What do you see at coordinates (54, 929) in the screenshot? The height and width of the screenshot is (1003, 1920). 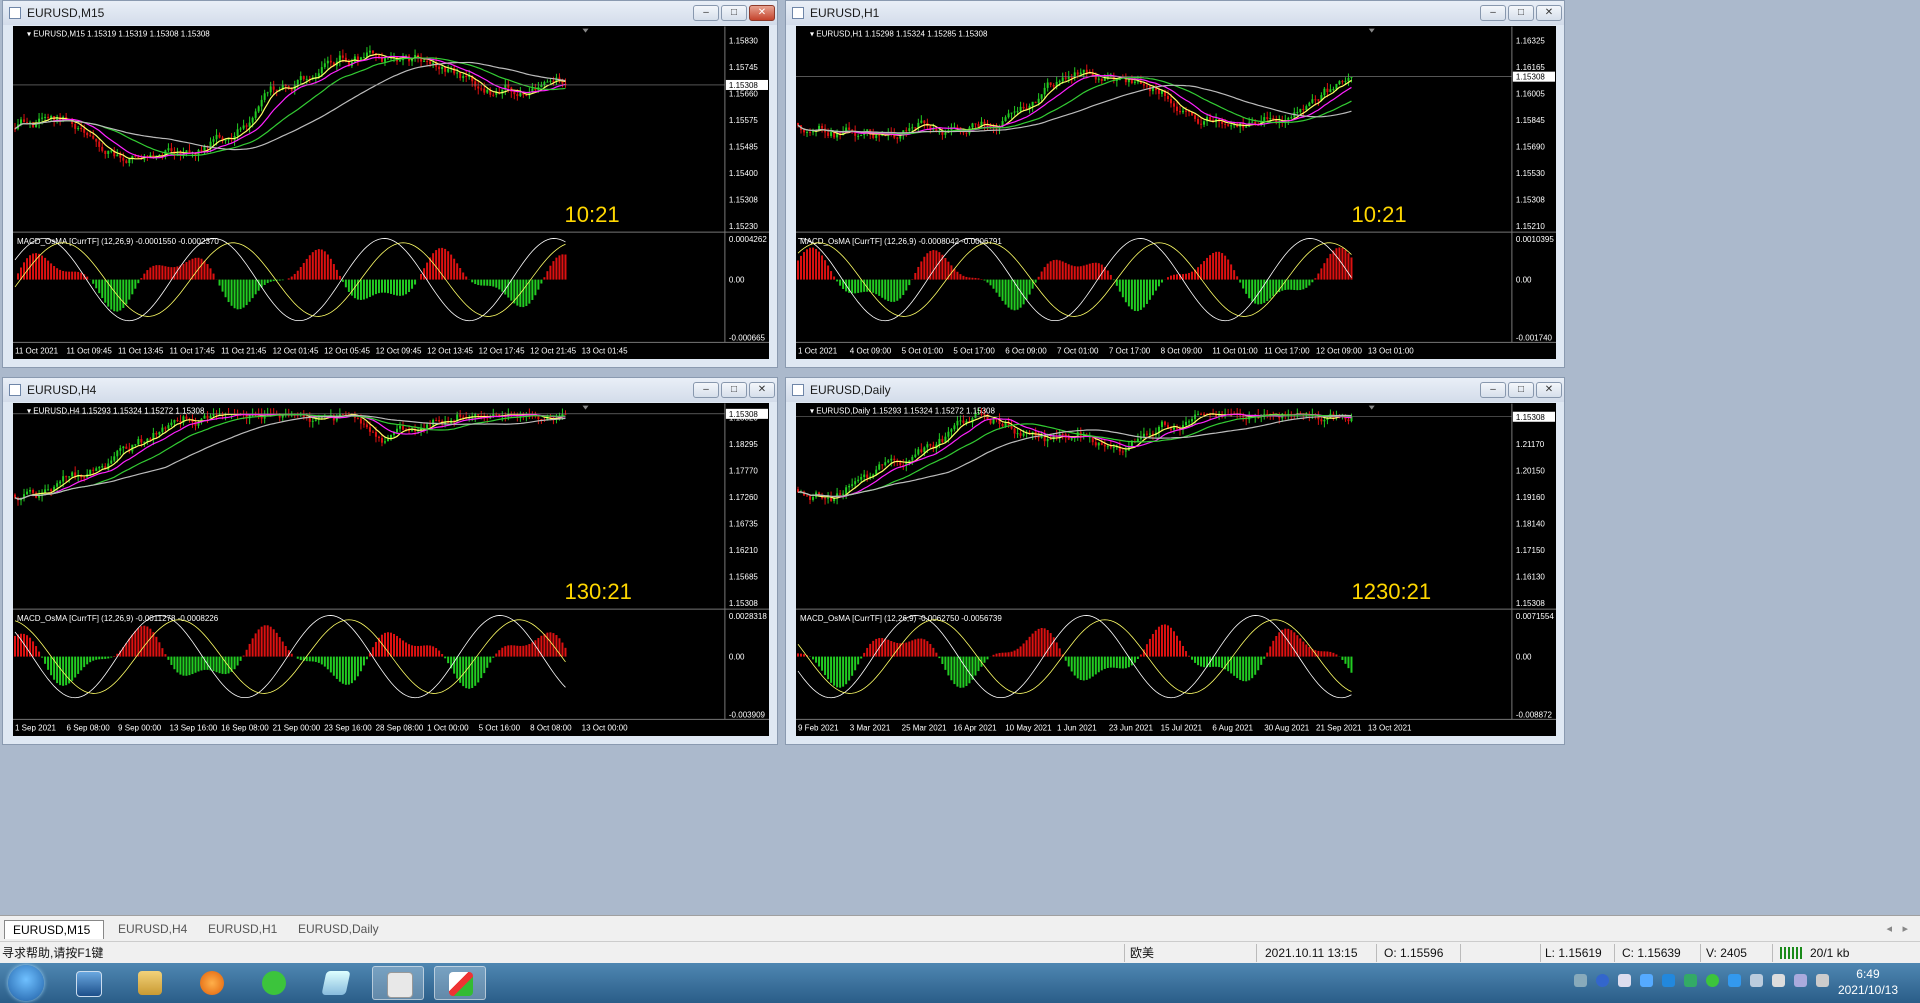 I see `tab-eurusd-m15: EURUSD,M15` at bounding box center [54, 929].